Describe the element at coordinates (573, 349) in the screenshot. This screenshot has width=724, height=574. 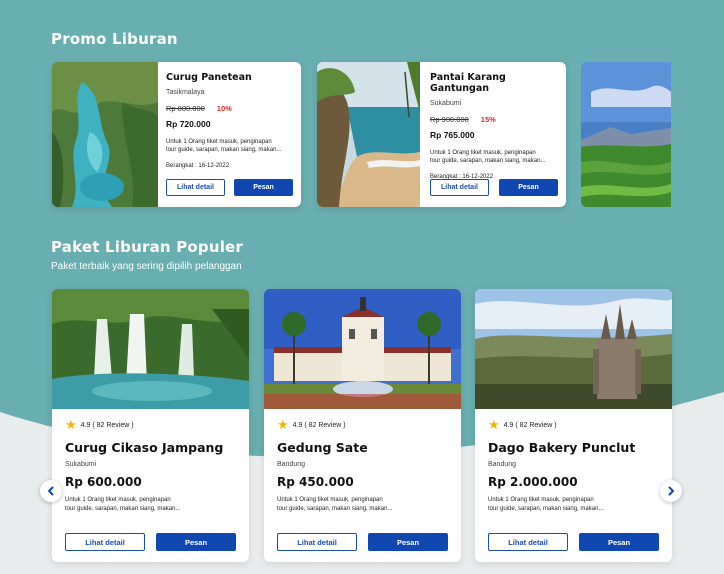
I see `popular-image-castle` at that location.